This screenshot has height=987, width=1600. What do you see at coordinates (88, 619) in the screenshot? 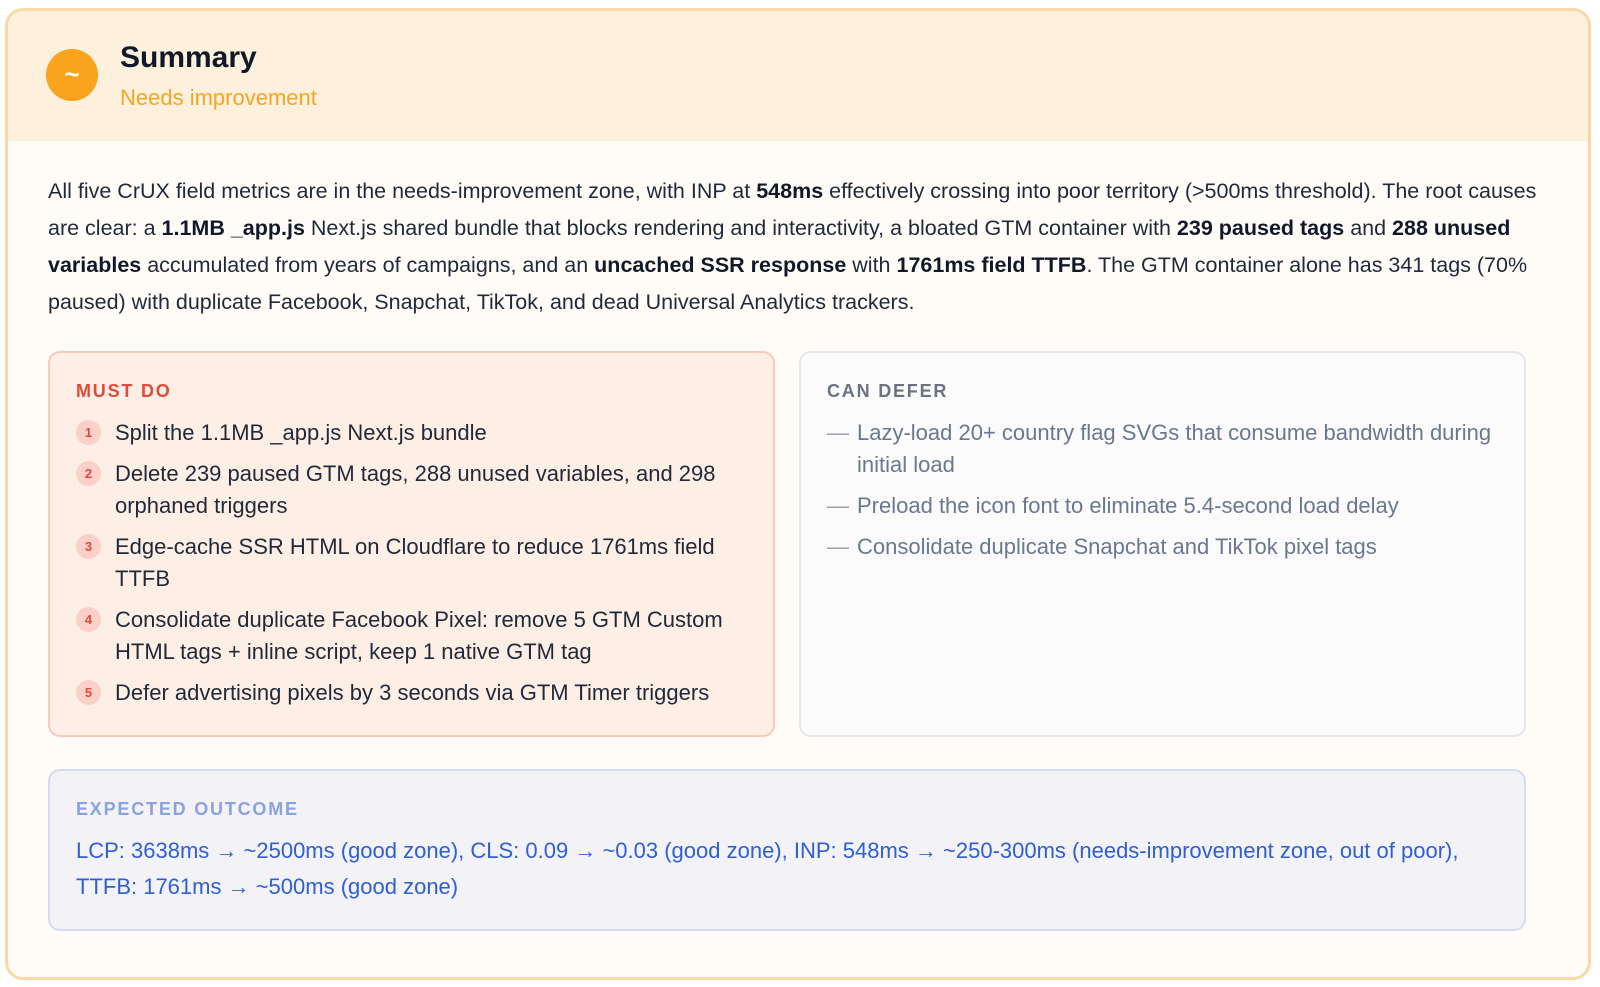
I see `number-badge: 4` at bounding box center [88, 619].